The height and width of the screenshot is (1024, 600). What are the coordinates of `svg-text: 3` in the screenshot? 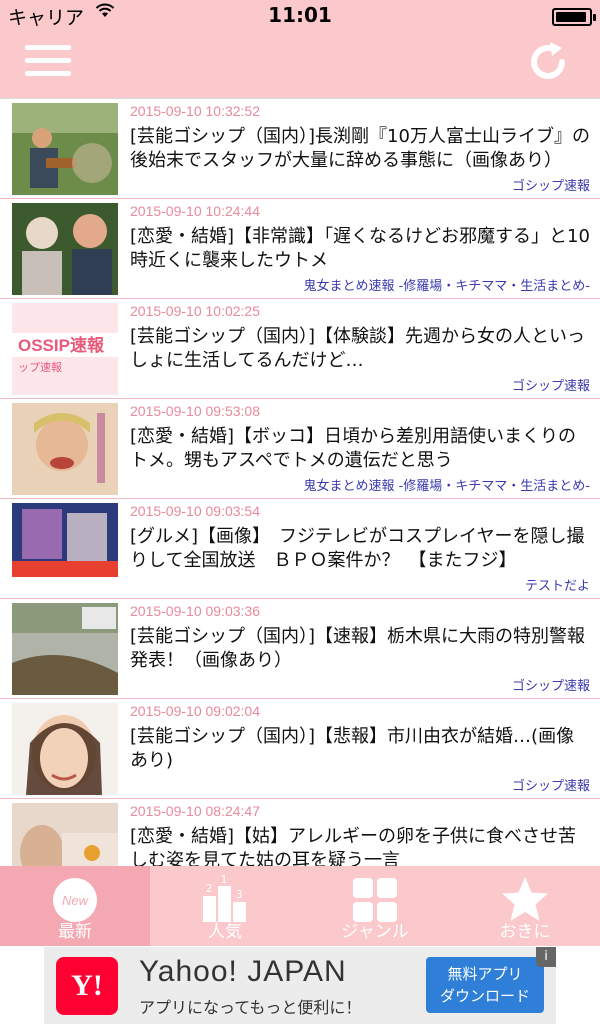 It's located at (239, 894).